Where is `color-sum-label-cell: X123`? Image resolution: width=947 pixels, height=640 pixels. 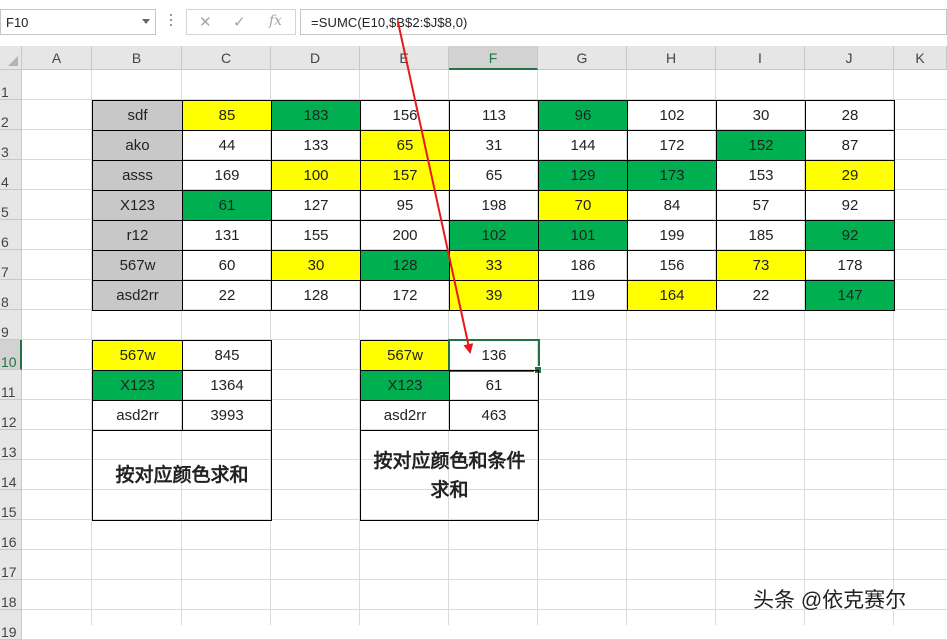 color-sum-label-cell: X123 is located at coordinates (137, 385).